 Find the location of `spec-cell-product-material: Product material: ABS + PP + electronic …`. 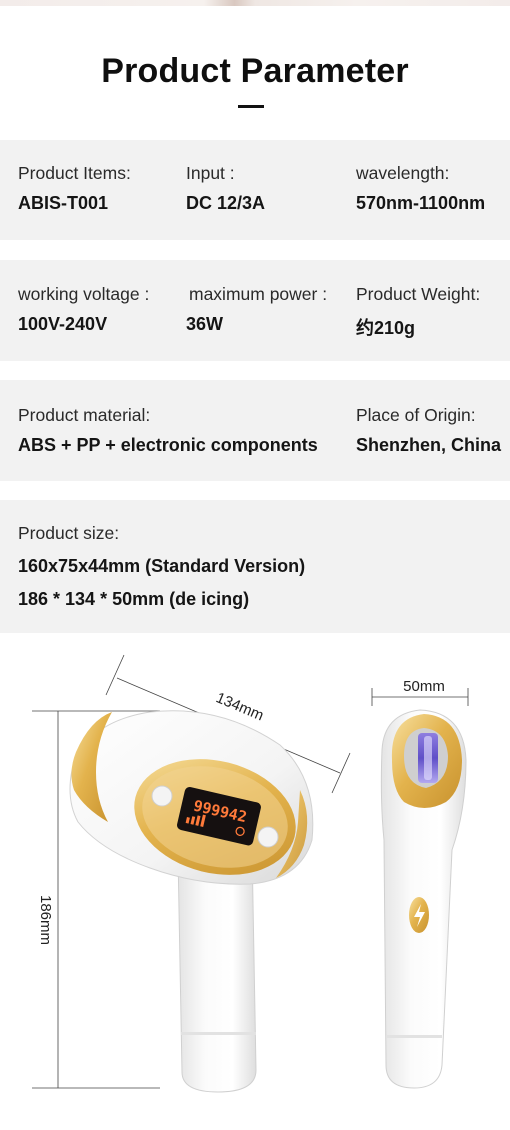

spec-cell-product-material: Product material: ABS + PP + electronic … is located at coordinates (168, 430).